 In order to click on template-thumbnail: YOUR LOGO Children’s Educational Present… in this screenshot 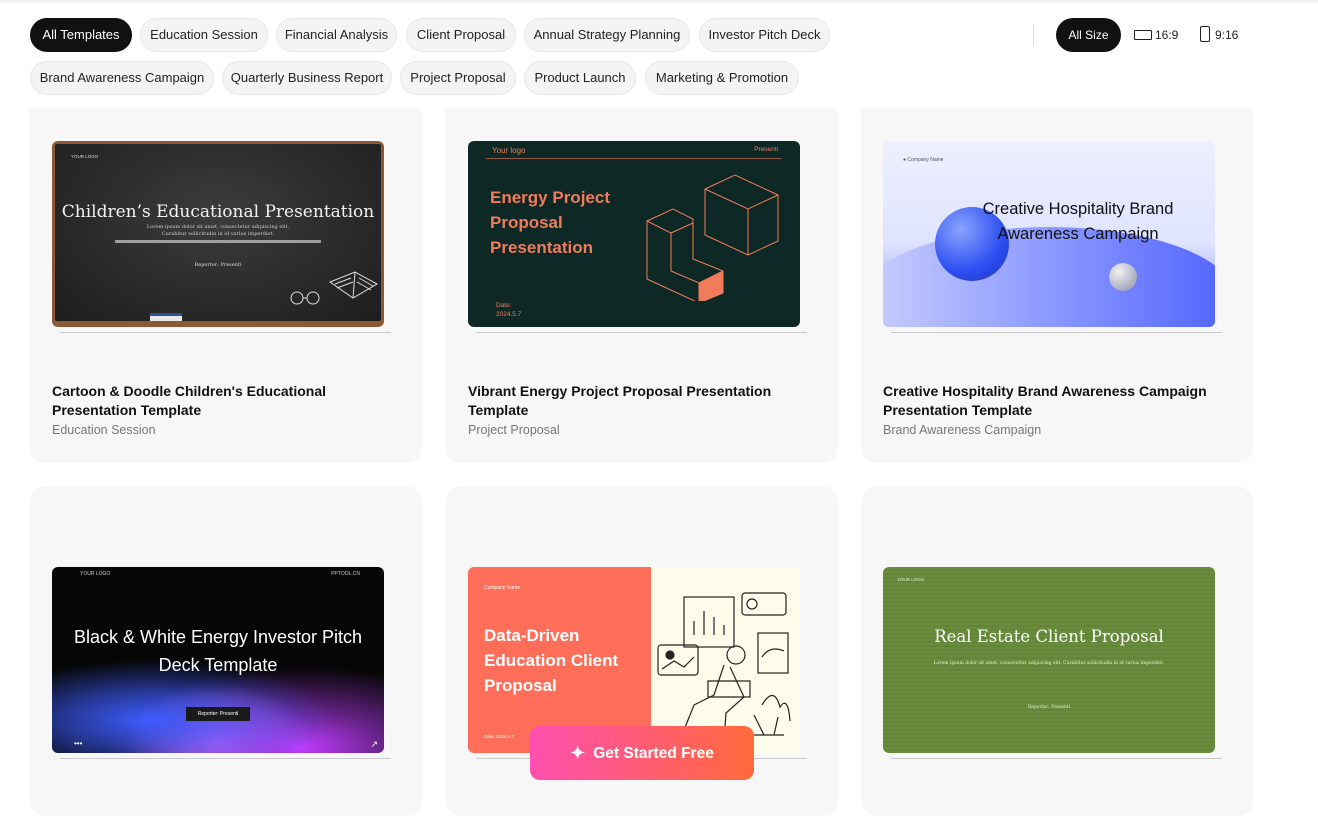, I will do `click(218, 234)`.